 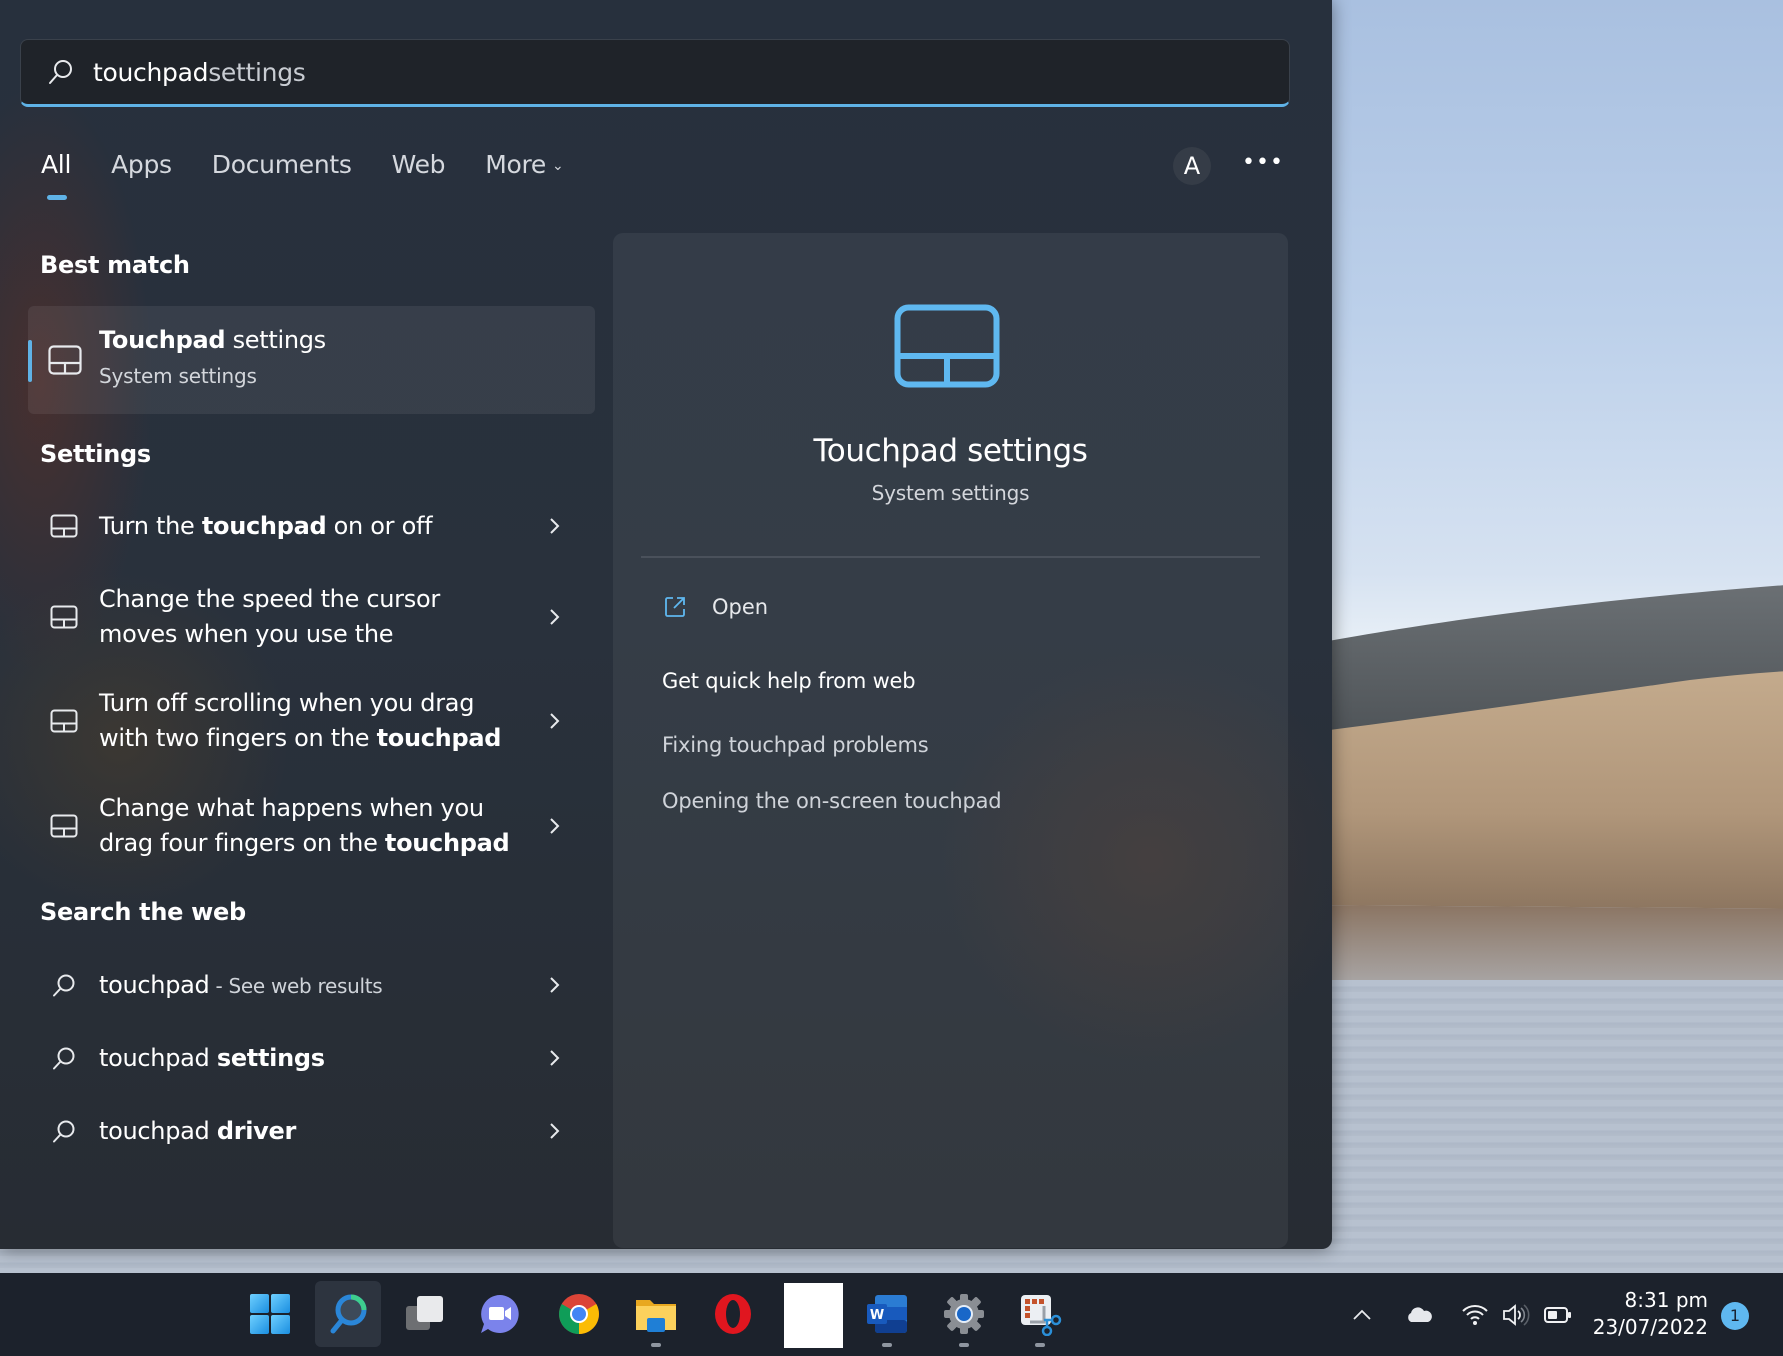 What do you see at coordinates (1515, 1315) in the screenshot?
I see `volume-icon` at bounding box center [1515, 1315].